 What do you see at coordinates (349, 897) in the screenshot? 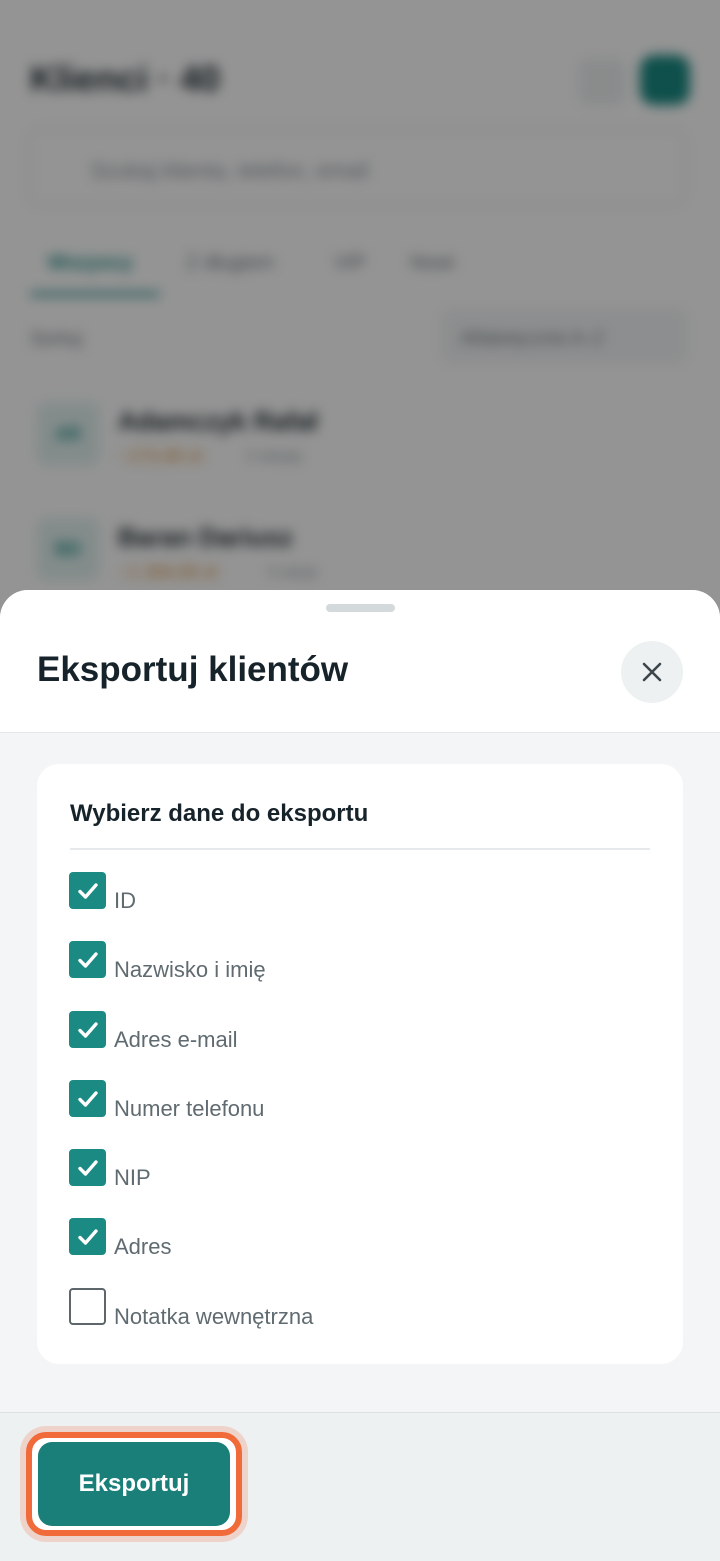
I see `option-id: ID` at bounding box center [349, 897].